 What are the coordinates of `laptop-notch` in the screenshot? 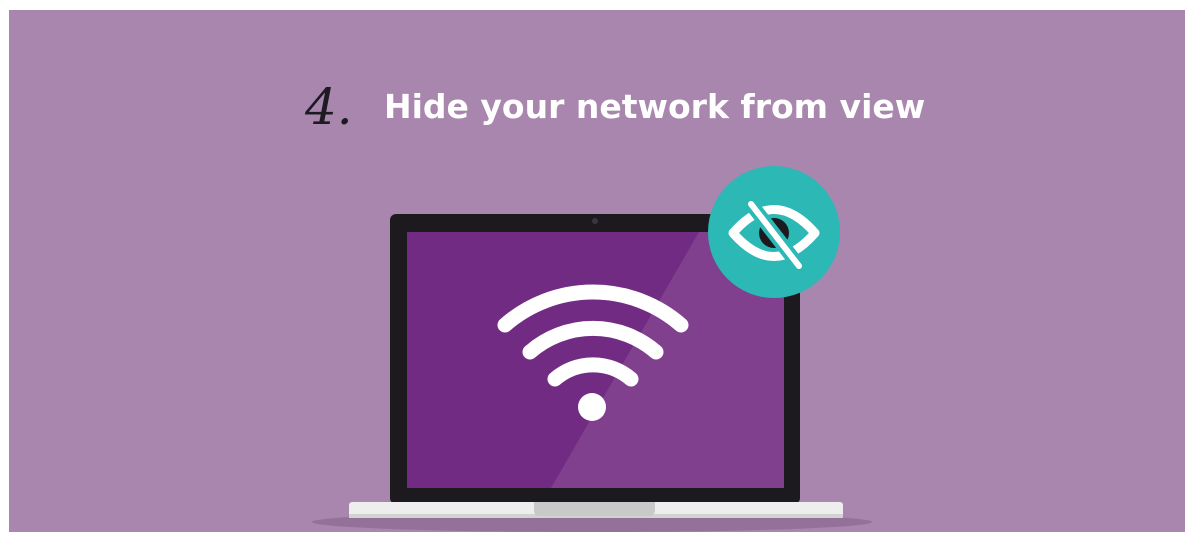 It's located at (594, 509).